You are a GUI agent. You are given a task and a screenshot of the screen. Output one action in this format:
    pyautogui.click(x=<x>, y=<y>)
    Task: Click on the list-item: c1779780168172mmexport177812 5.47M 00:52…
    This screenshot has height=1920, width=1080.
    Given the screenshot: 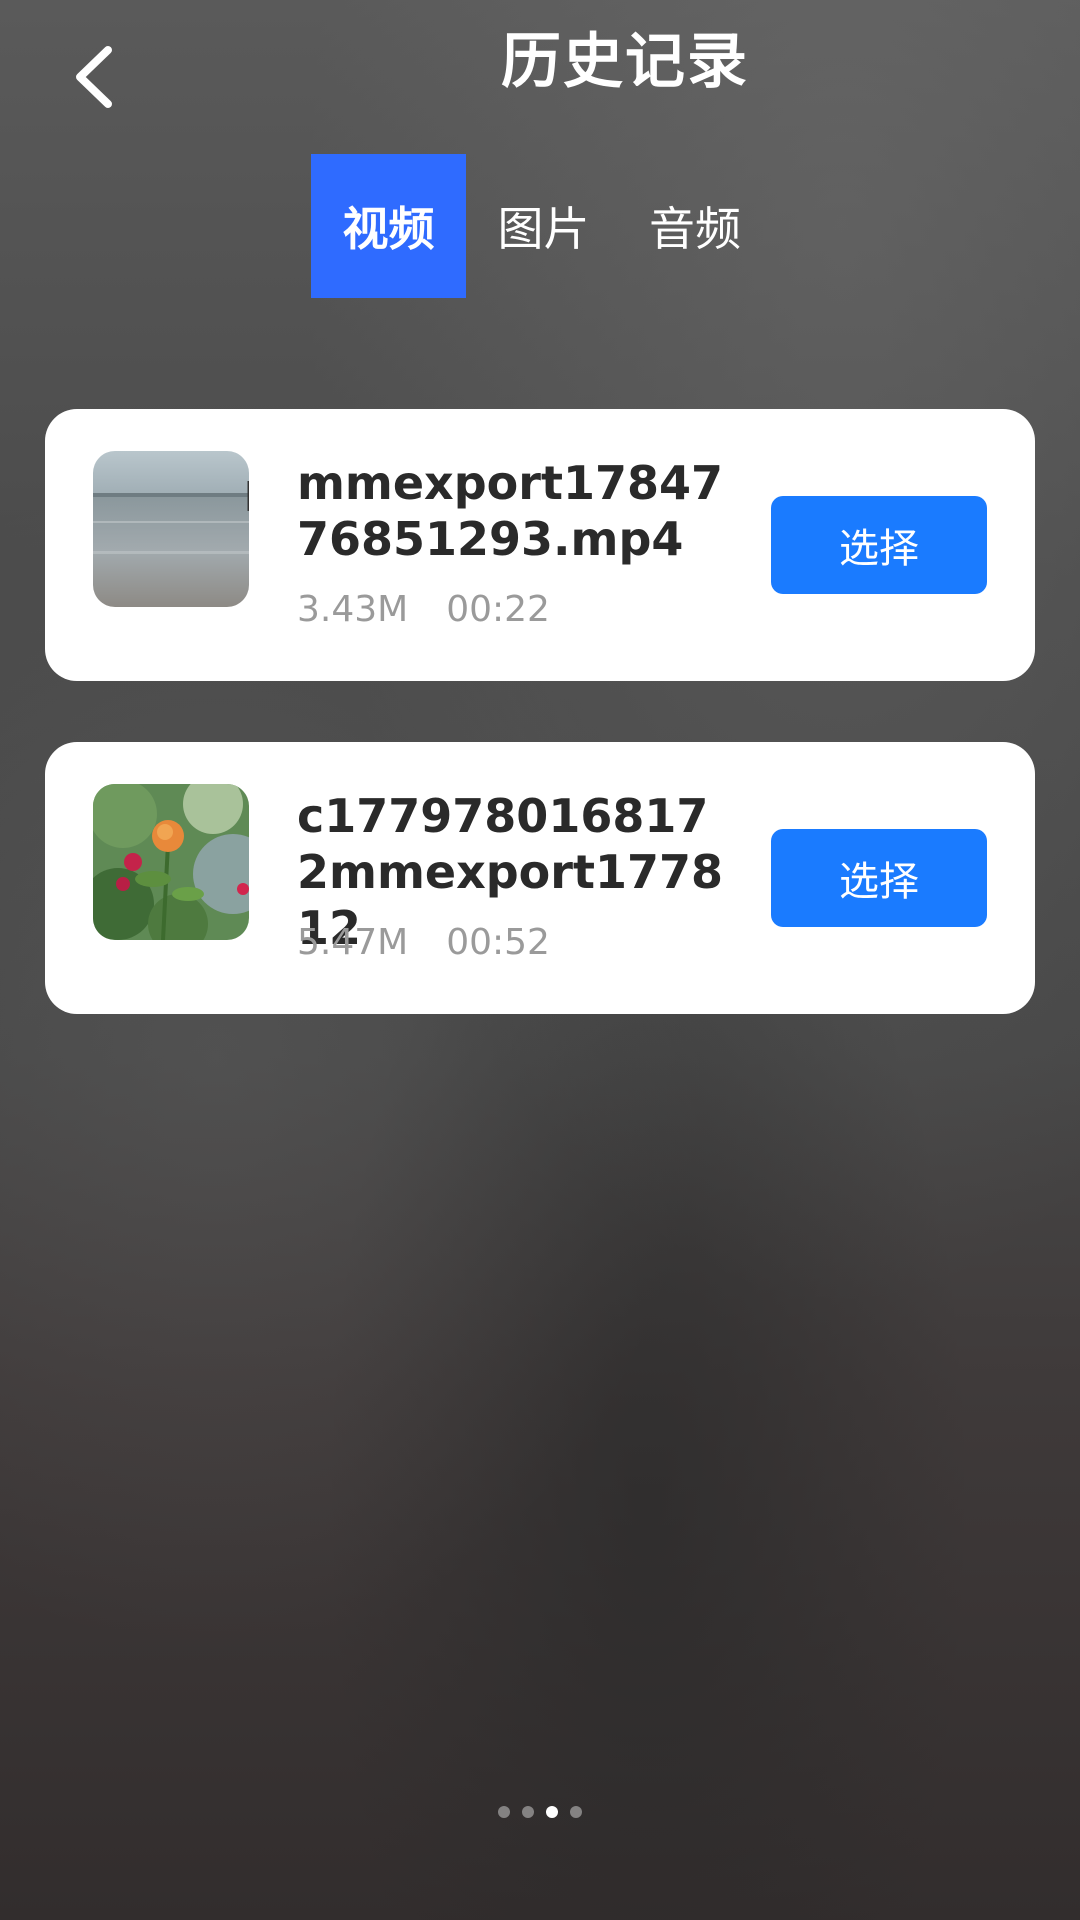 What is the action you would take?
    pyautogui.click(x=540, y=878)
    